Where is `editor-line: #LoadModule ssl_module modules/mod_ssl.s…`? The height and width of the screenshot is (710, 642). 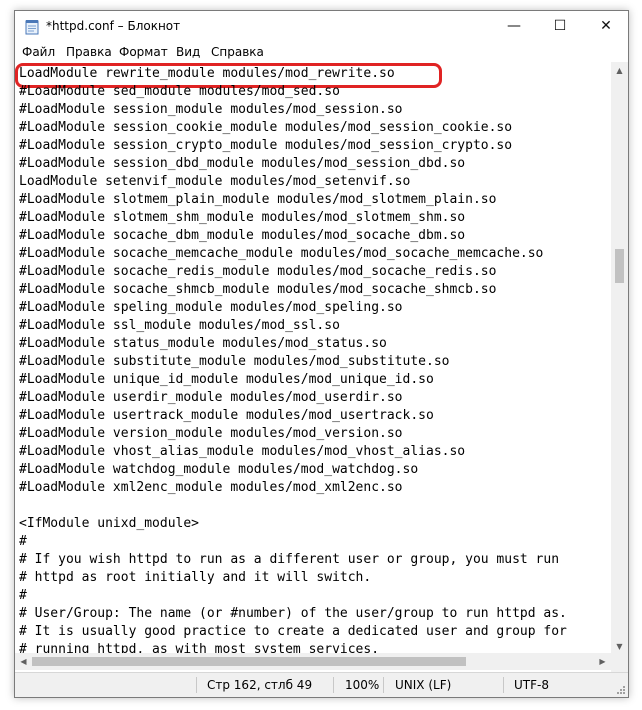
editor-line: #LoadModule ssl_module modules/mod_ssl.s… is located at coordinates (293, 326).